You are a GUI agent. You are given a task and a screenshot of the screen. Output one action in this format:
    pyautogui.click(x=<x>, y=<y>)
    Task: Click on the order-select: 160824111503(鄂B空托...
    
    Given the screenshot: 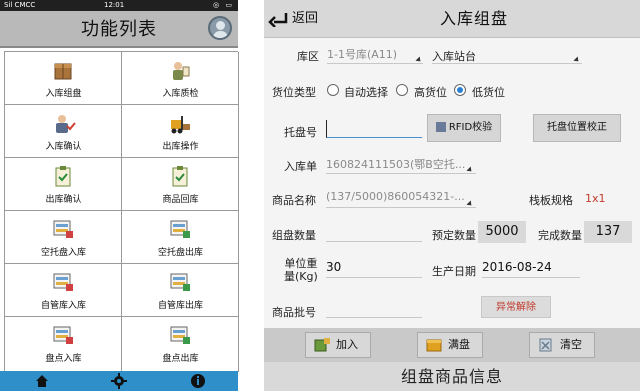 What is the action you would take?
    pyautogui.click(x=401, y=165)
    